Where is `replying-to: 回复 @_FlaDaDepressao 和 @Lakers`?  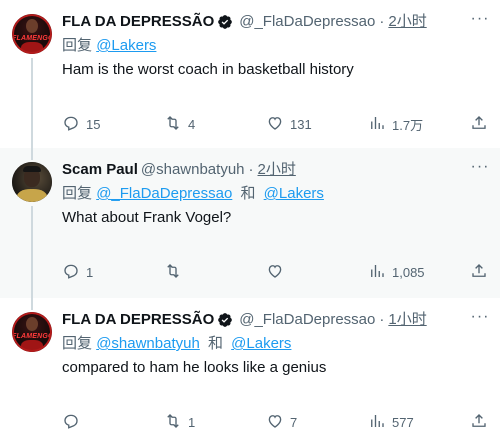
replying-to: 回复 @_FlaDaDepressao 和 @Lakers is located at coordinates (275, 194).